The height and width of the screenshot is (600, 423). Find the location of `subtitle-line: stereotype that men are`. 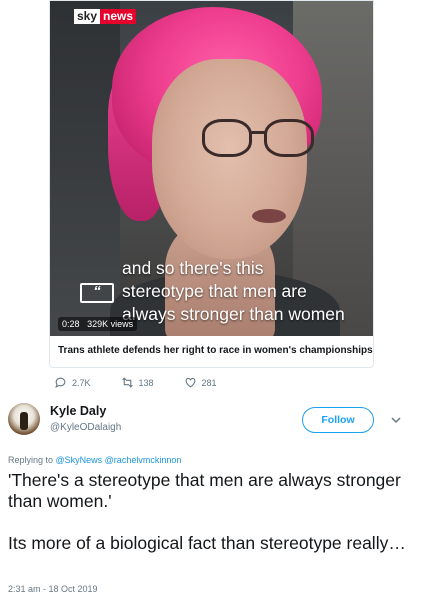

subtitle-line: stereotype that men are is located at coordinates (214, 291).